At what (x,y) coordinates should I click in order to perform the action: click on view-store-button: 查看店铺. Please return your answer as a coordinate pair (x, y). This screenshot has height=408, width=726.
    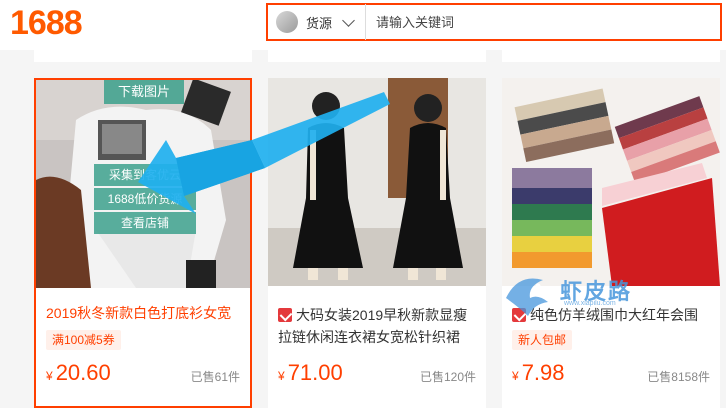
    Looking at the image, I should click on (145, 223).